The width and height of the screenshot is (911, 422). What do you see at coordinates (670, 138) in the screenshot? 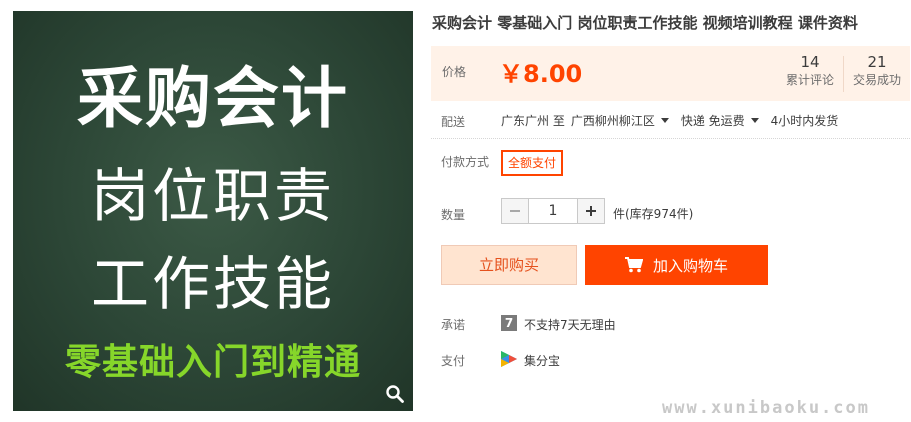
I see `divider` at bounding box center [670, 138].